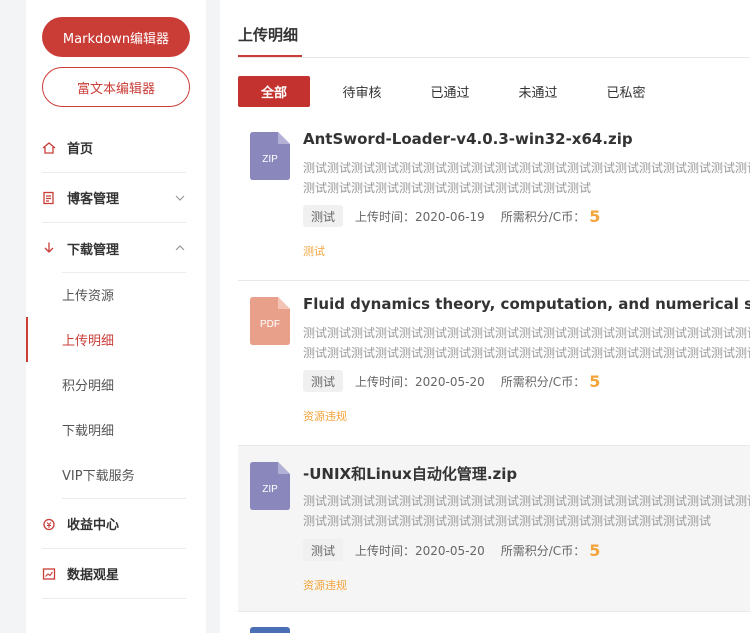 Image resolution: width=750 pixels, height=633 pixels. I want to click on title-underline, so click(270, 56).